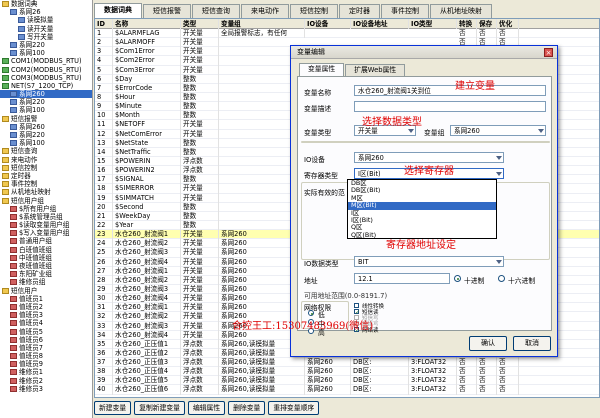  Describe the element at coordinates (147, 24) in the screenshot. I see `column-header: 名称` at that location.